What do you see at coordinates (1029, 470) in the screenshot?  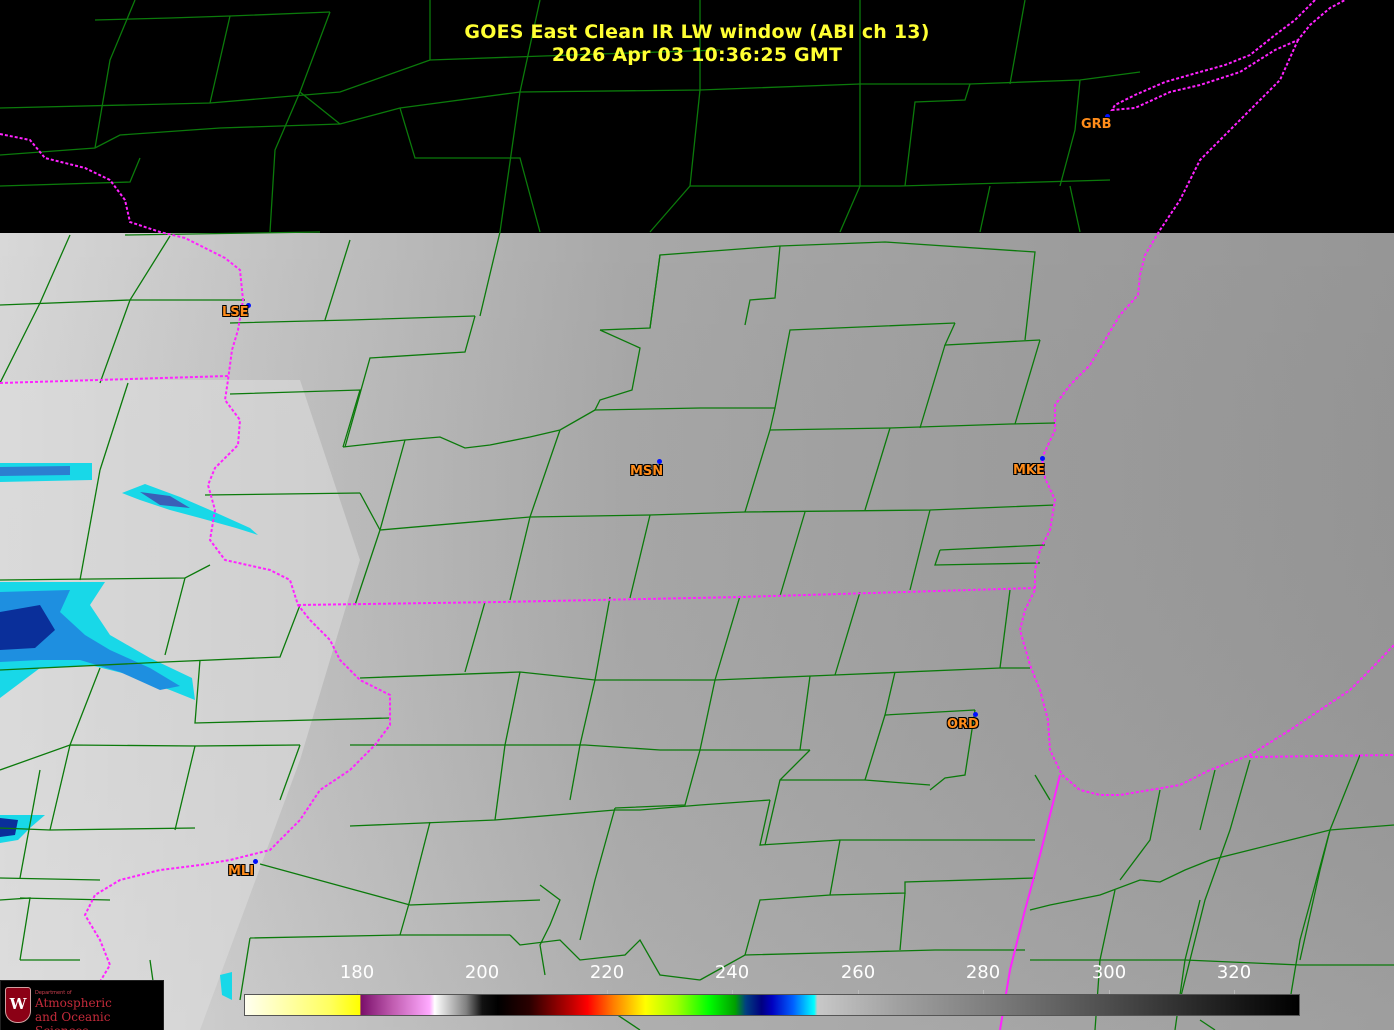 I see `station-label-mke: MKE` at bounding box center [1029, 470].